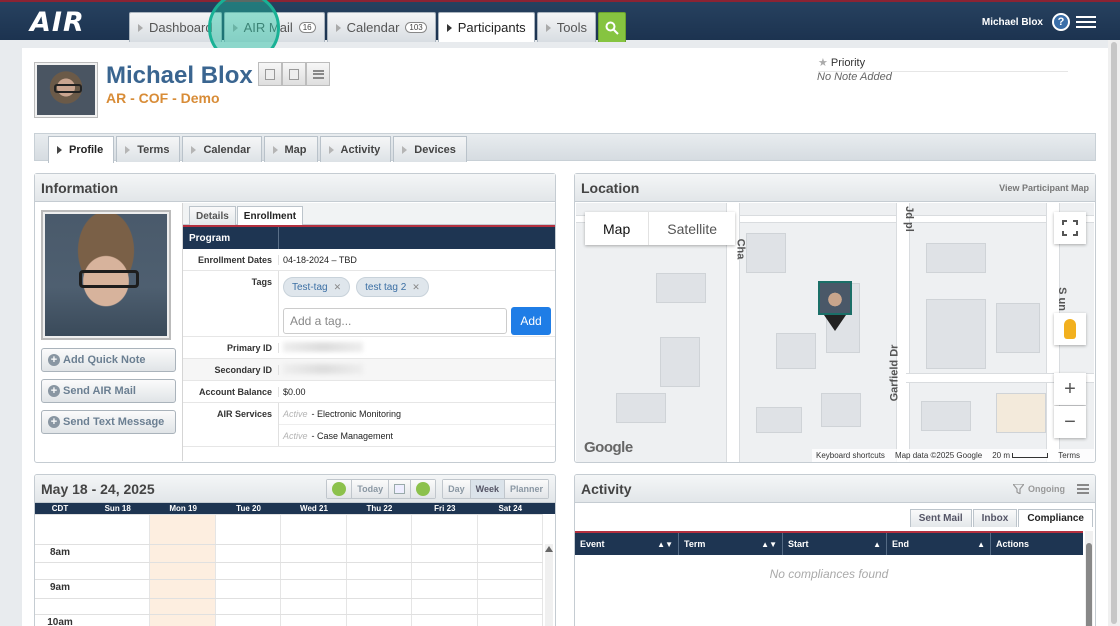  I want to click on nav-tab-calendar: Calendar 103, so click(381, 27).